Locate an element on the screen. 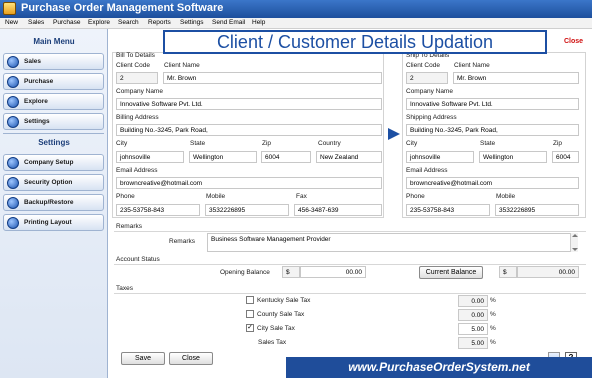  bill-state-field: Wellington is located at coordinates (223, 157).